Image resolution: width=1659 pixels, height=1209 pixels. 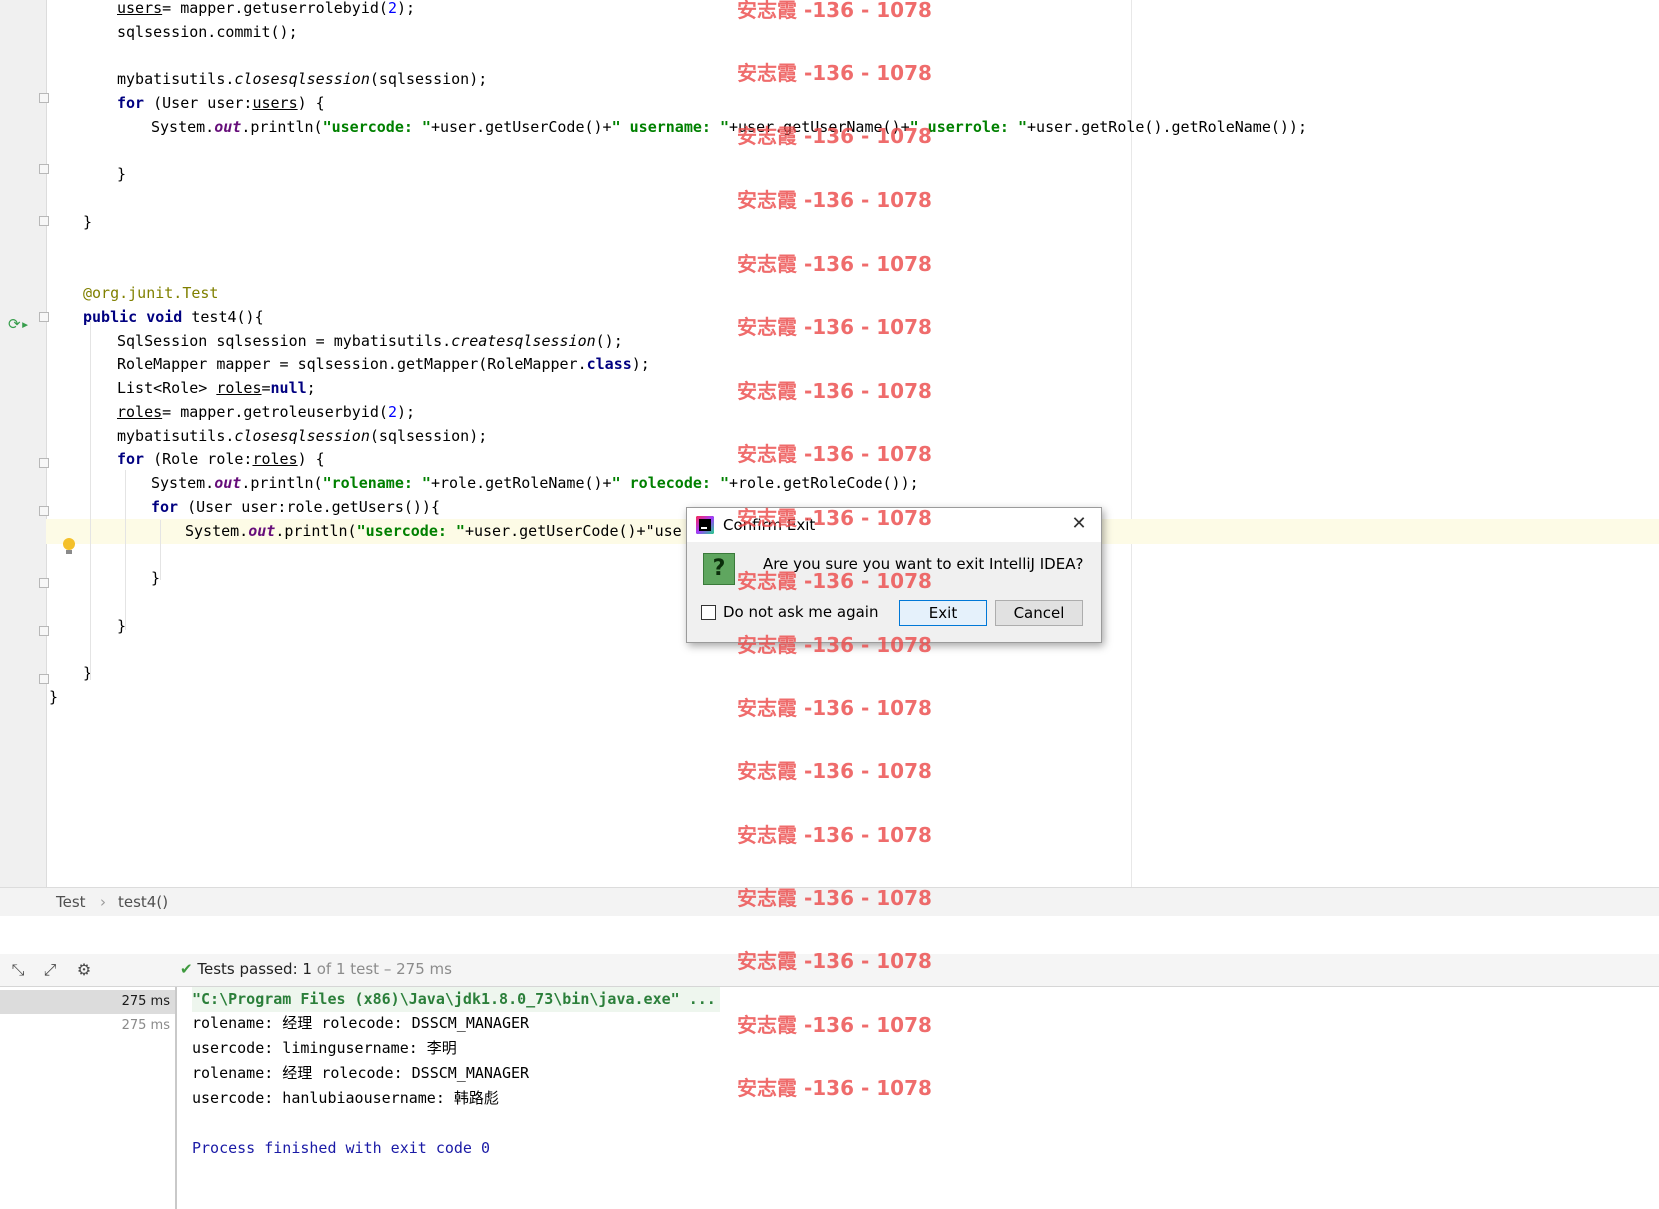 What do you see at coordinates (968, 126) in the screenshot?
I see `code-token: " userrole: "` at bounding box center [968, 126].